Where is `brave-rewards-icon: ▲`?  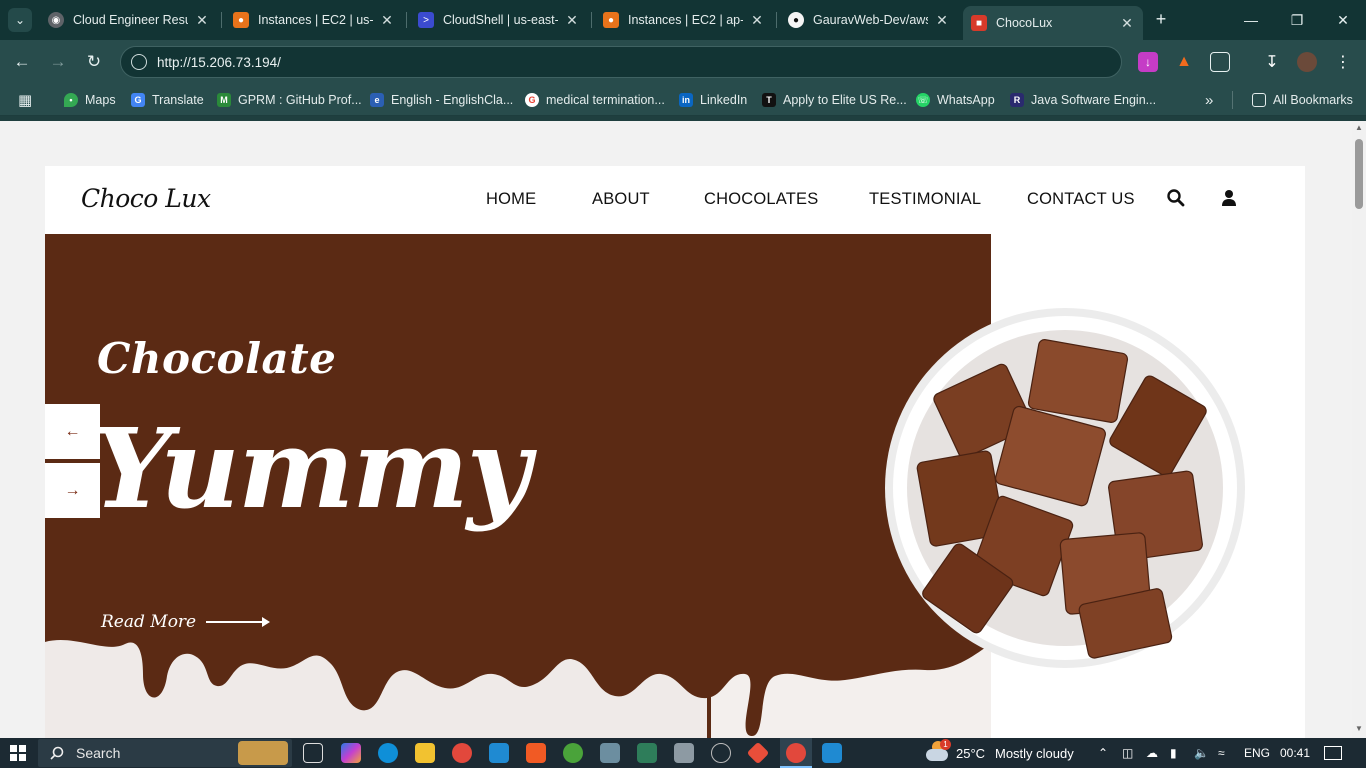
brave-rewards-icon: ▲ is located at coordinates (1184, 62).